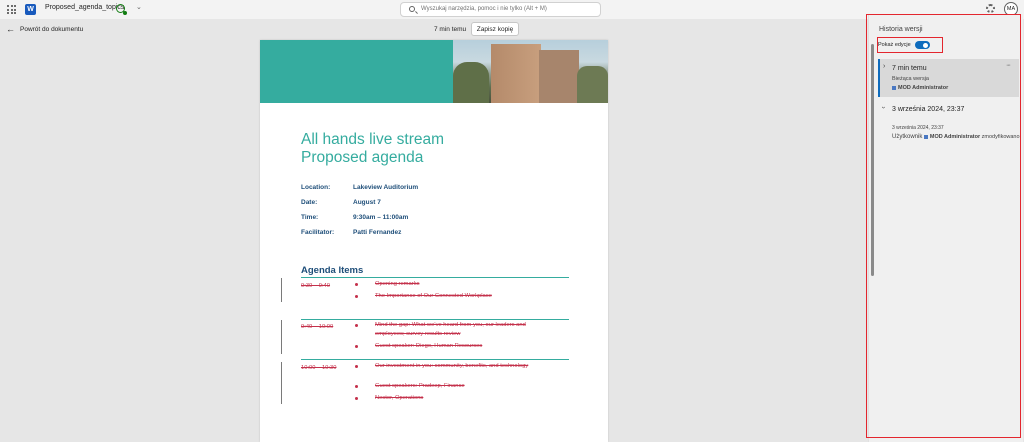 The height and width of the screenshot is (442, 1024). What do you see at coordinates (318, 232) in the screenshot?
I see `detail-label: Facilitator:` at bounding box center [318, 232].